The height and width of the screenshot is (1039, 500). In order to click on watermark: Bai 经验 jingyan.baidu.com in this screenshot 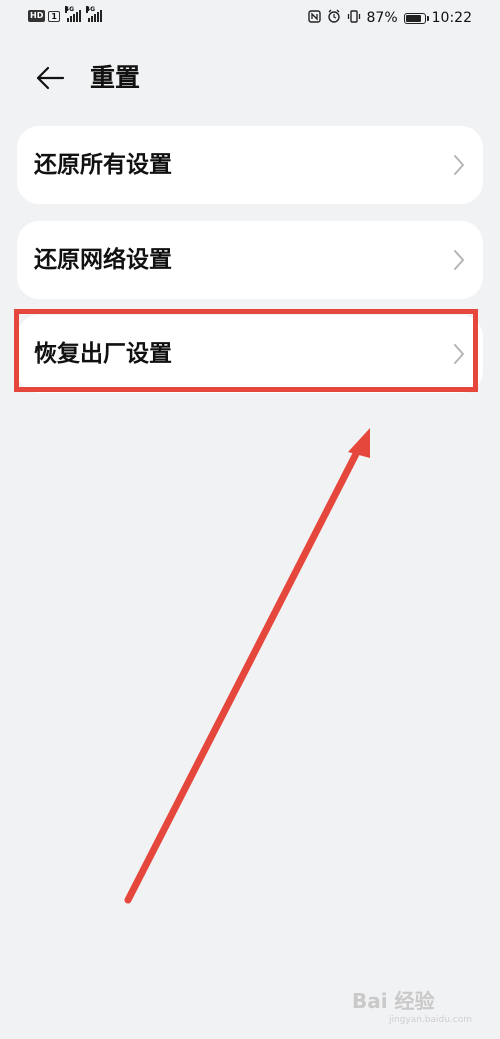, I will do `click(412, 1005)`.